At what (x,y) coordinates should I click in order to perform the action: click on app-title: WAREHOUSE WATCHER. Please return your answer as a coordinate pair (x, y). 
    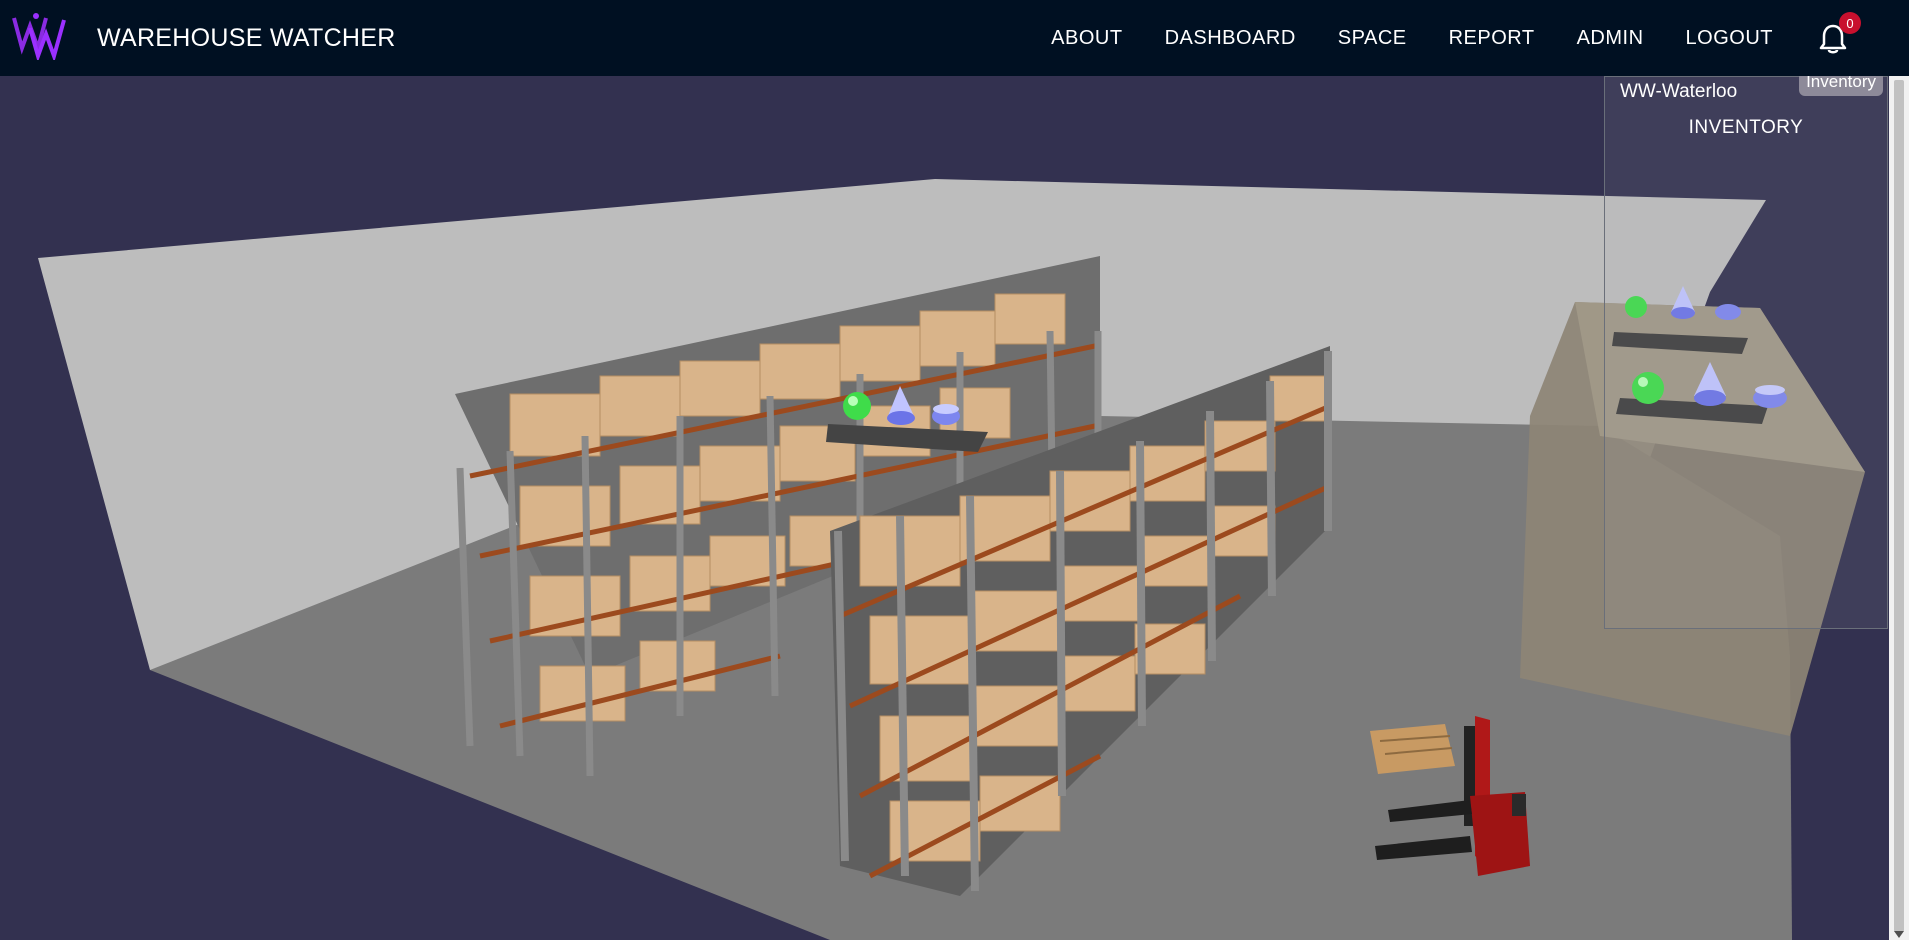
    Looking at the image, I should click on (246, 38).